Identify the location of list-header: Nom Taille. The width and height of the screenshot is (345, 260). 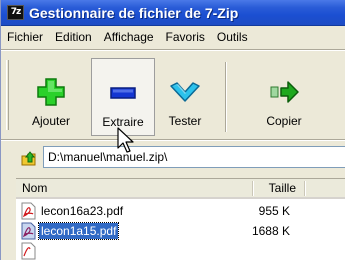
(180, 189).